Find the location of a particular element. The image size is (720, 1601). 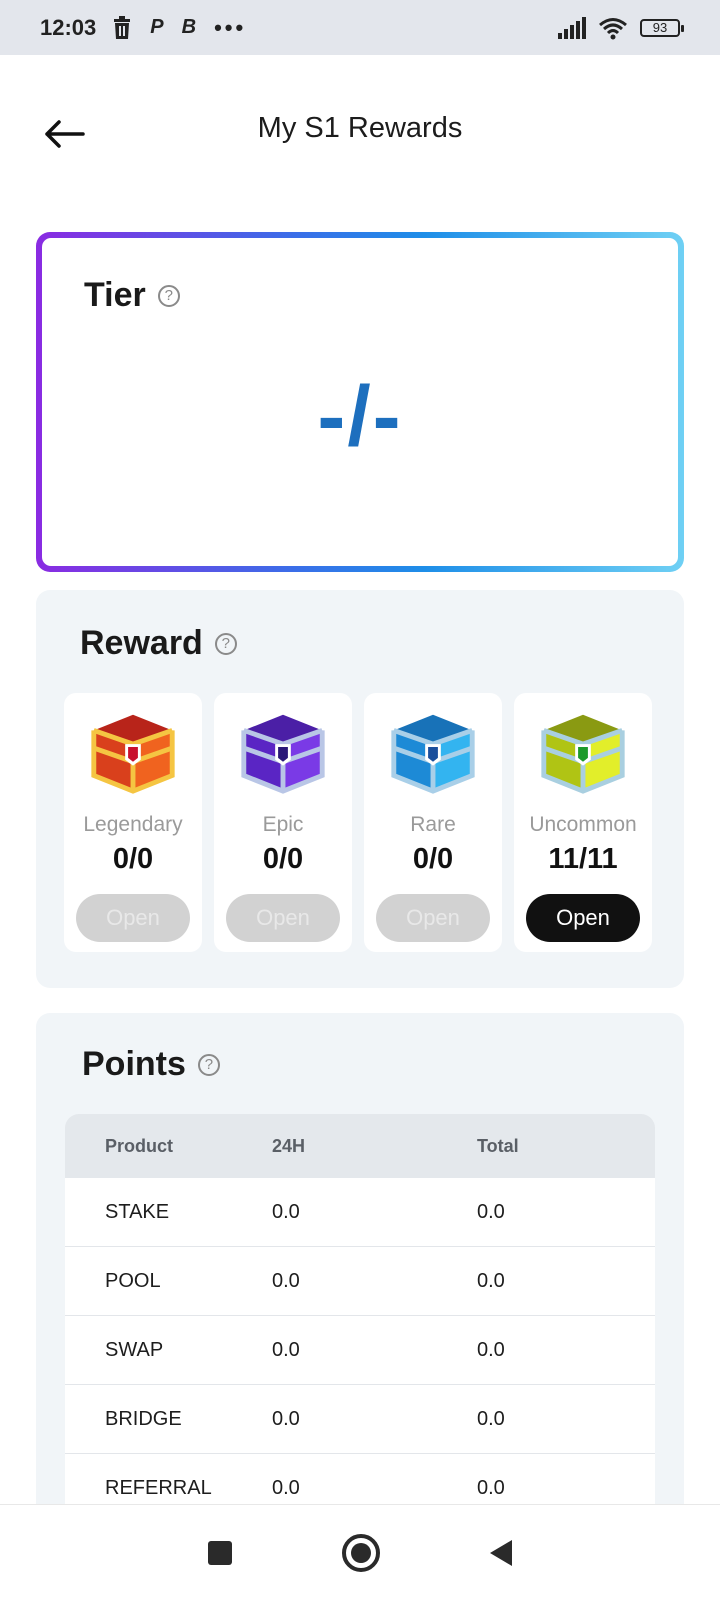

points-heading: Points ? is located at coordinates (151, 1064).